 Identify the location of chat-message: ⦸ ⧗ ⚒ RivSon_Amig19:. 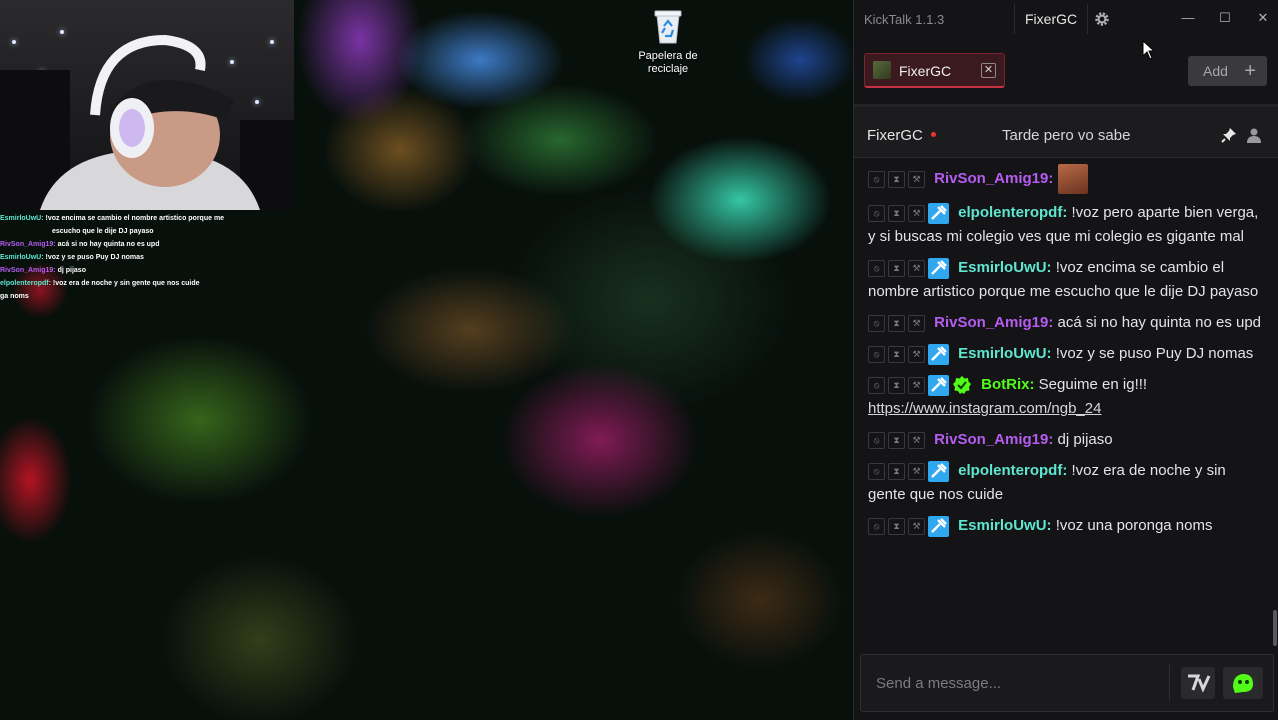
(1066, 179).